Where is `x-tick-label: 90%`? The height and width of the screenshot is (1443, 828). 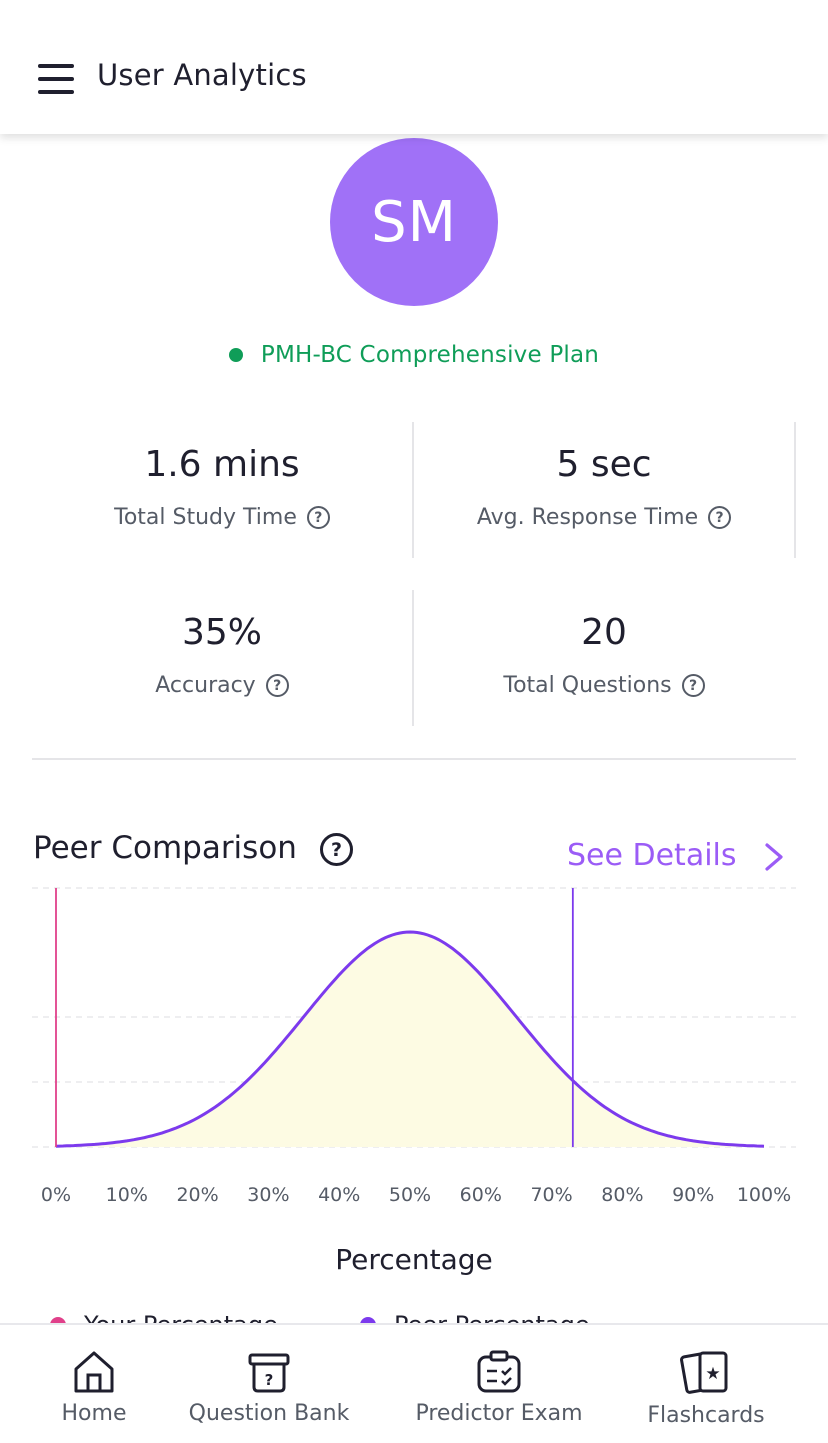 x-tick-label: 90% is located at coordinates (693, 1195).